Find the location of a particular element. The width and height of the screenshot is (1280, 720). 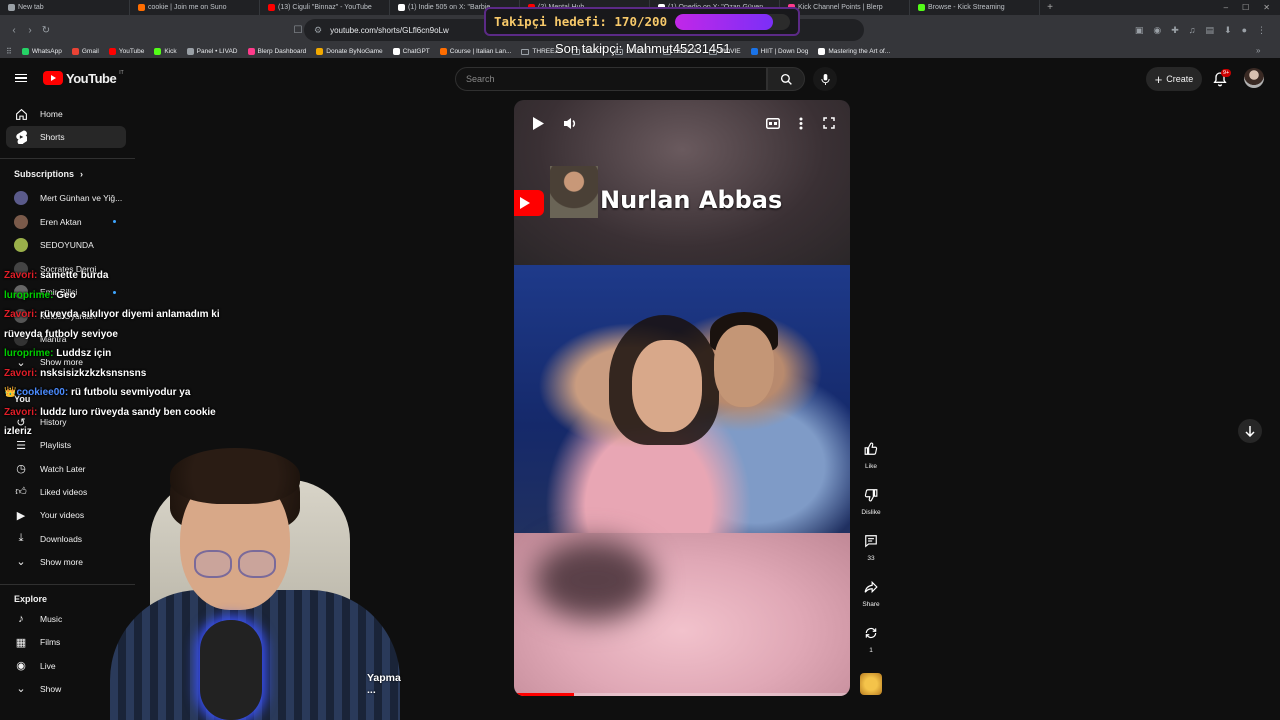

site-info-icon: ⚙ is located at coordinates (318, 30).